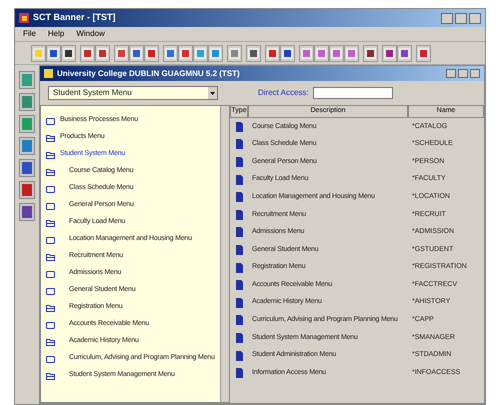  What do you see at coordinates (29, 34) in the screenshot?
I see `menu-item: File` at bounding box center [29, 34].